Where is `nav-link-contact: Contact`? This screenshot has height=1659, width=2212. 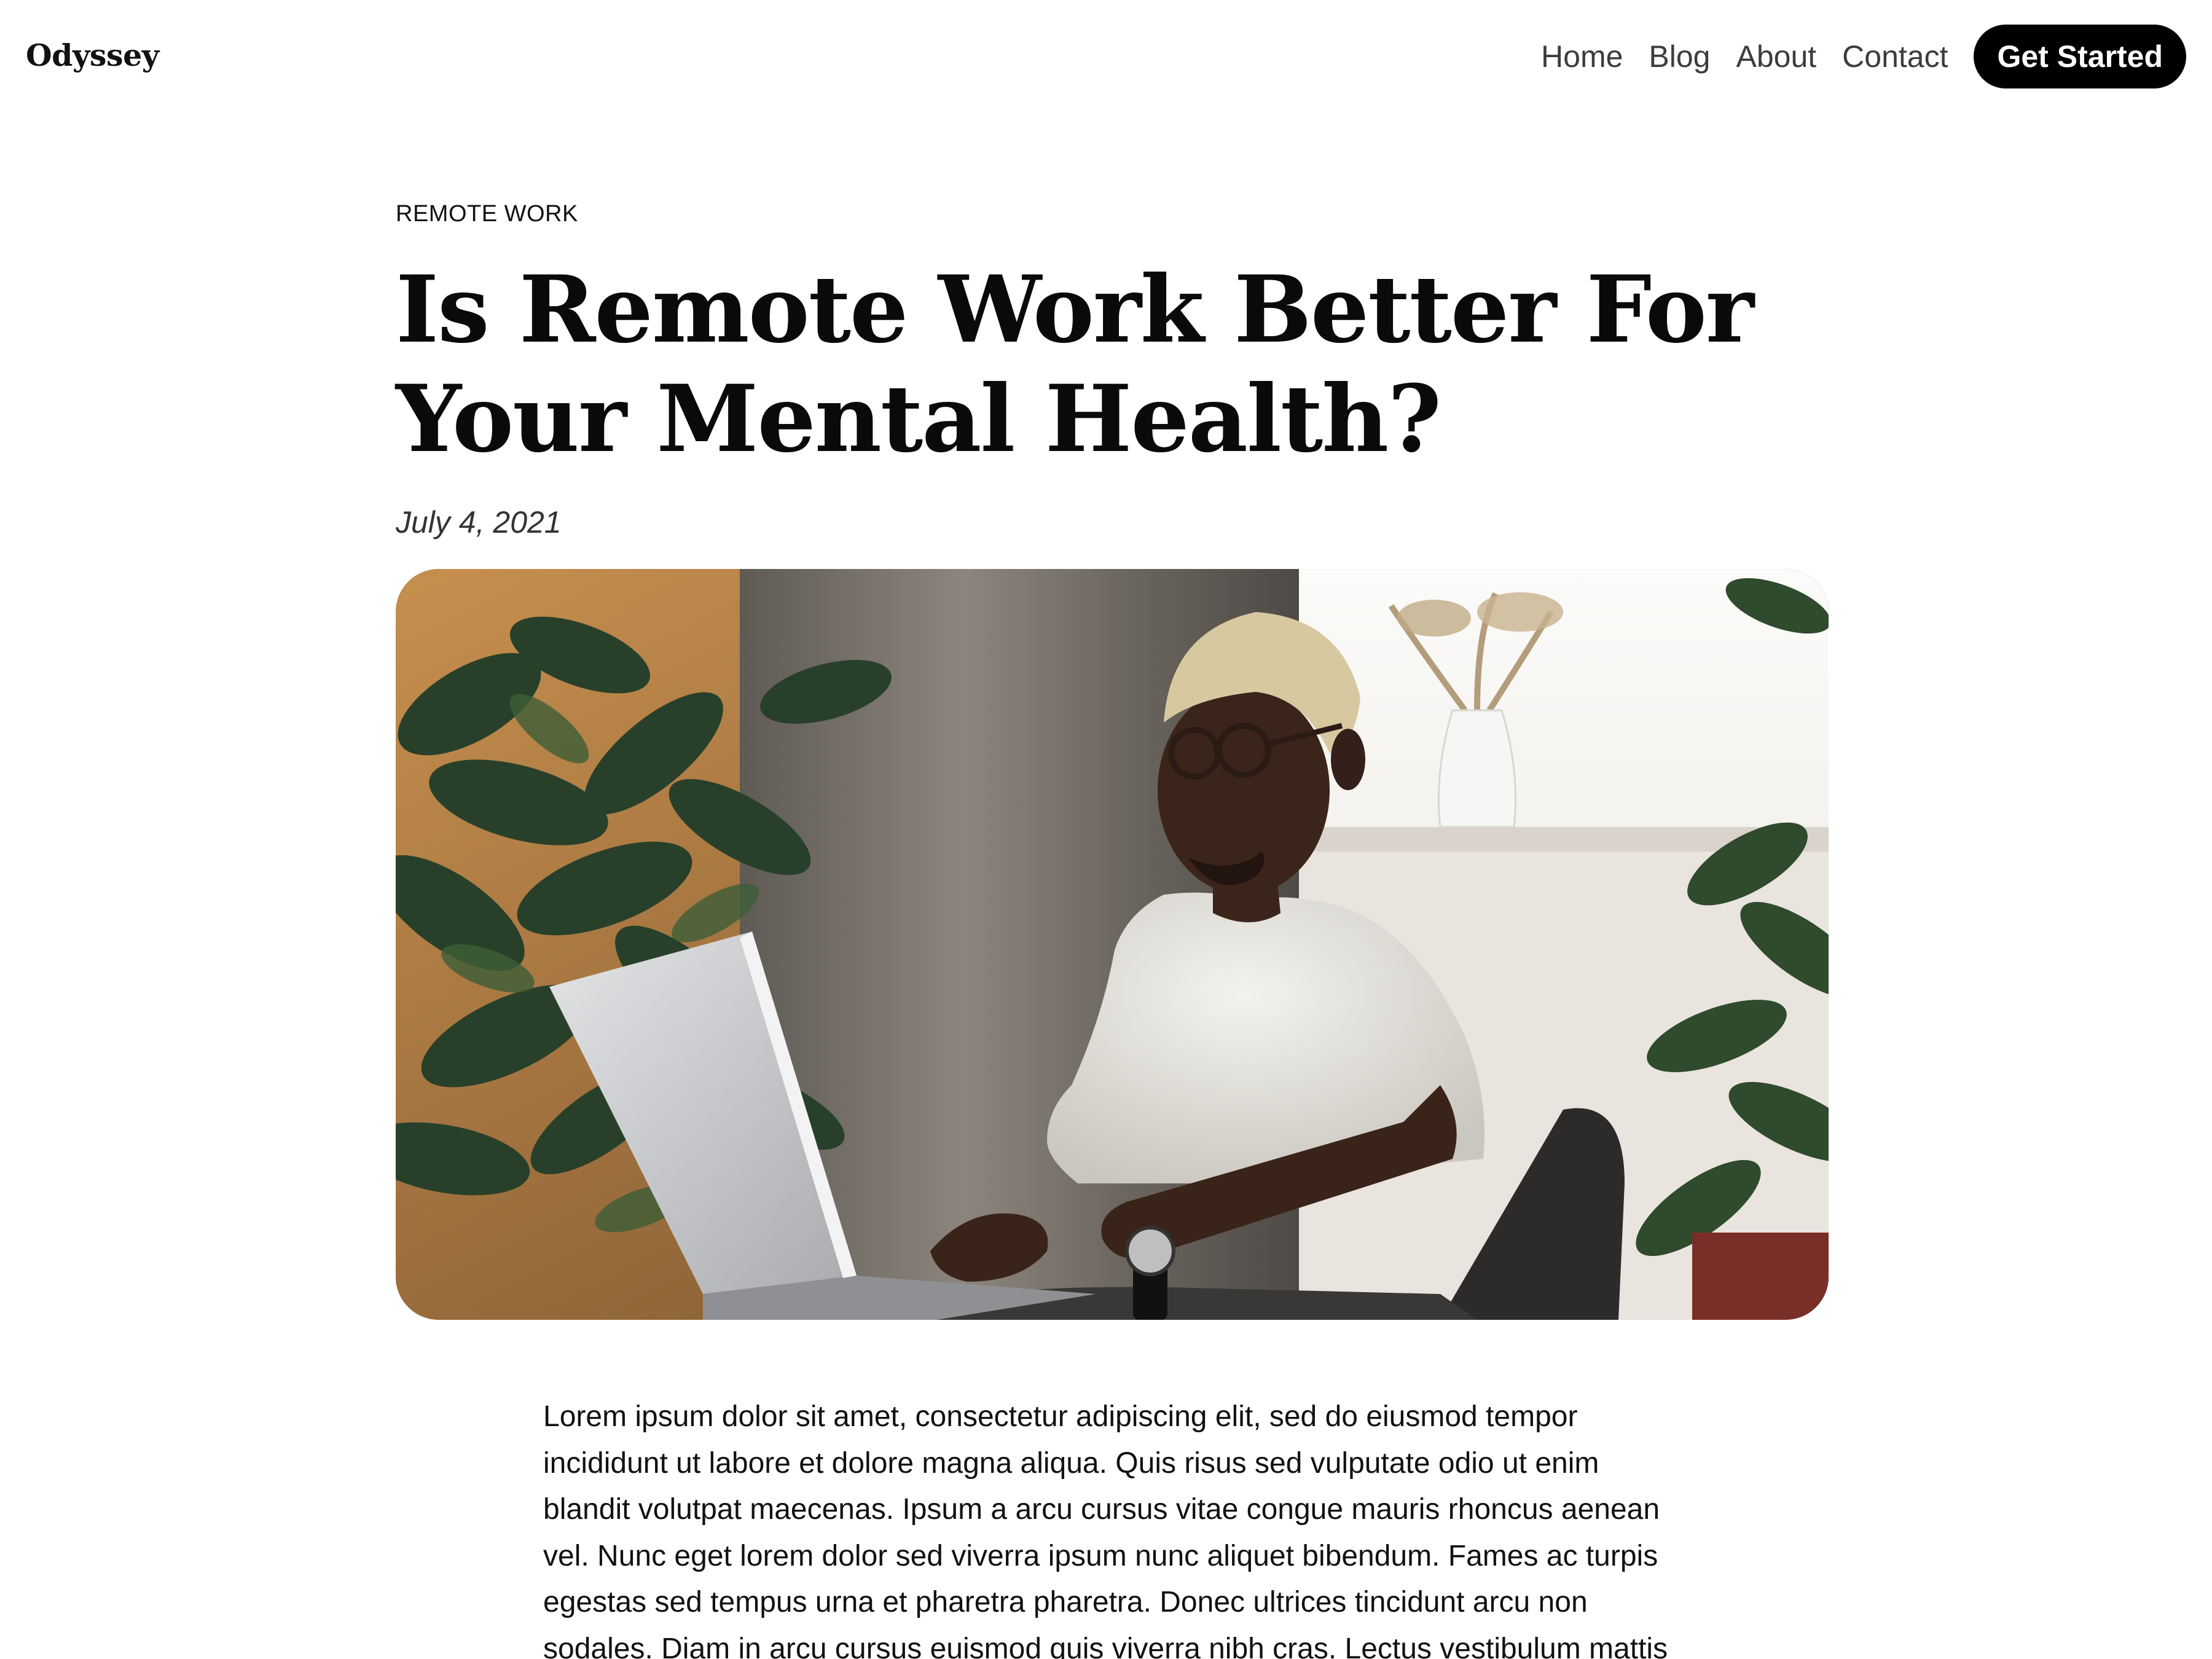
nav-link-contact: Contact is located at coordinates (1895, 56).